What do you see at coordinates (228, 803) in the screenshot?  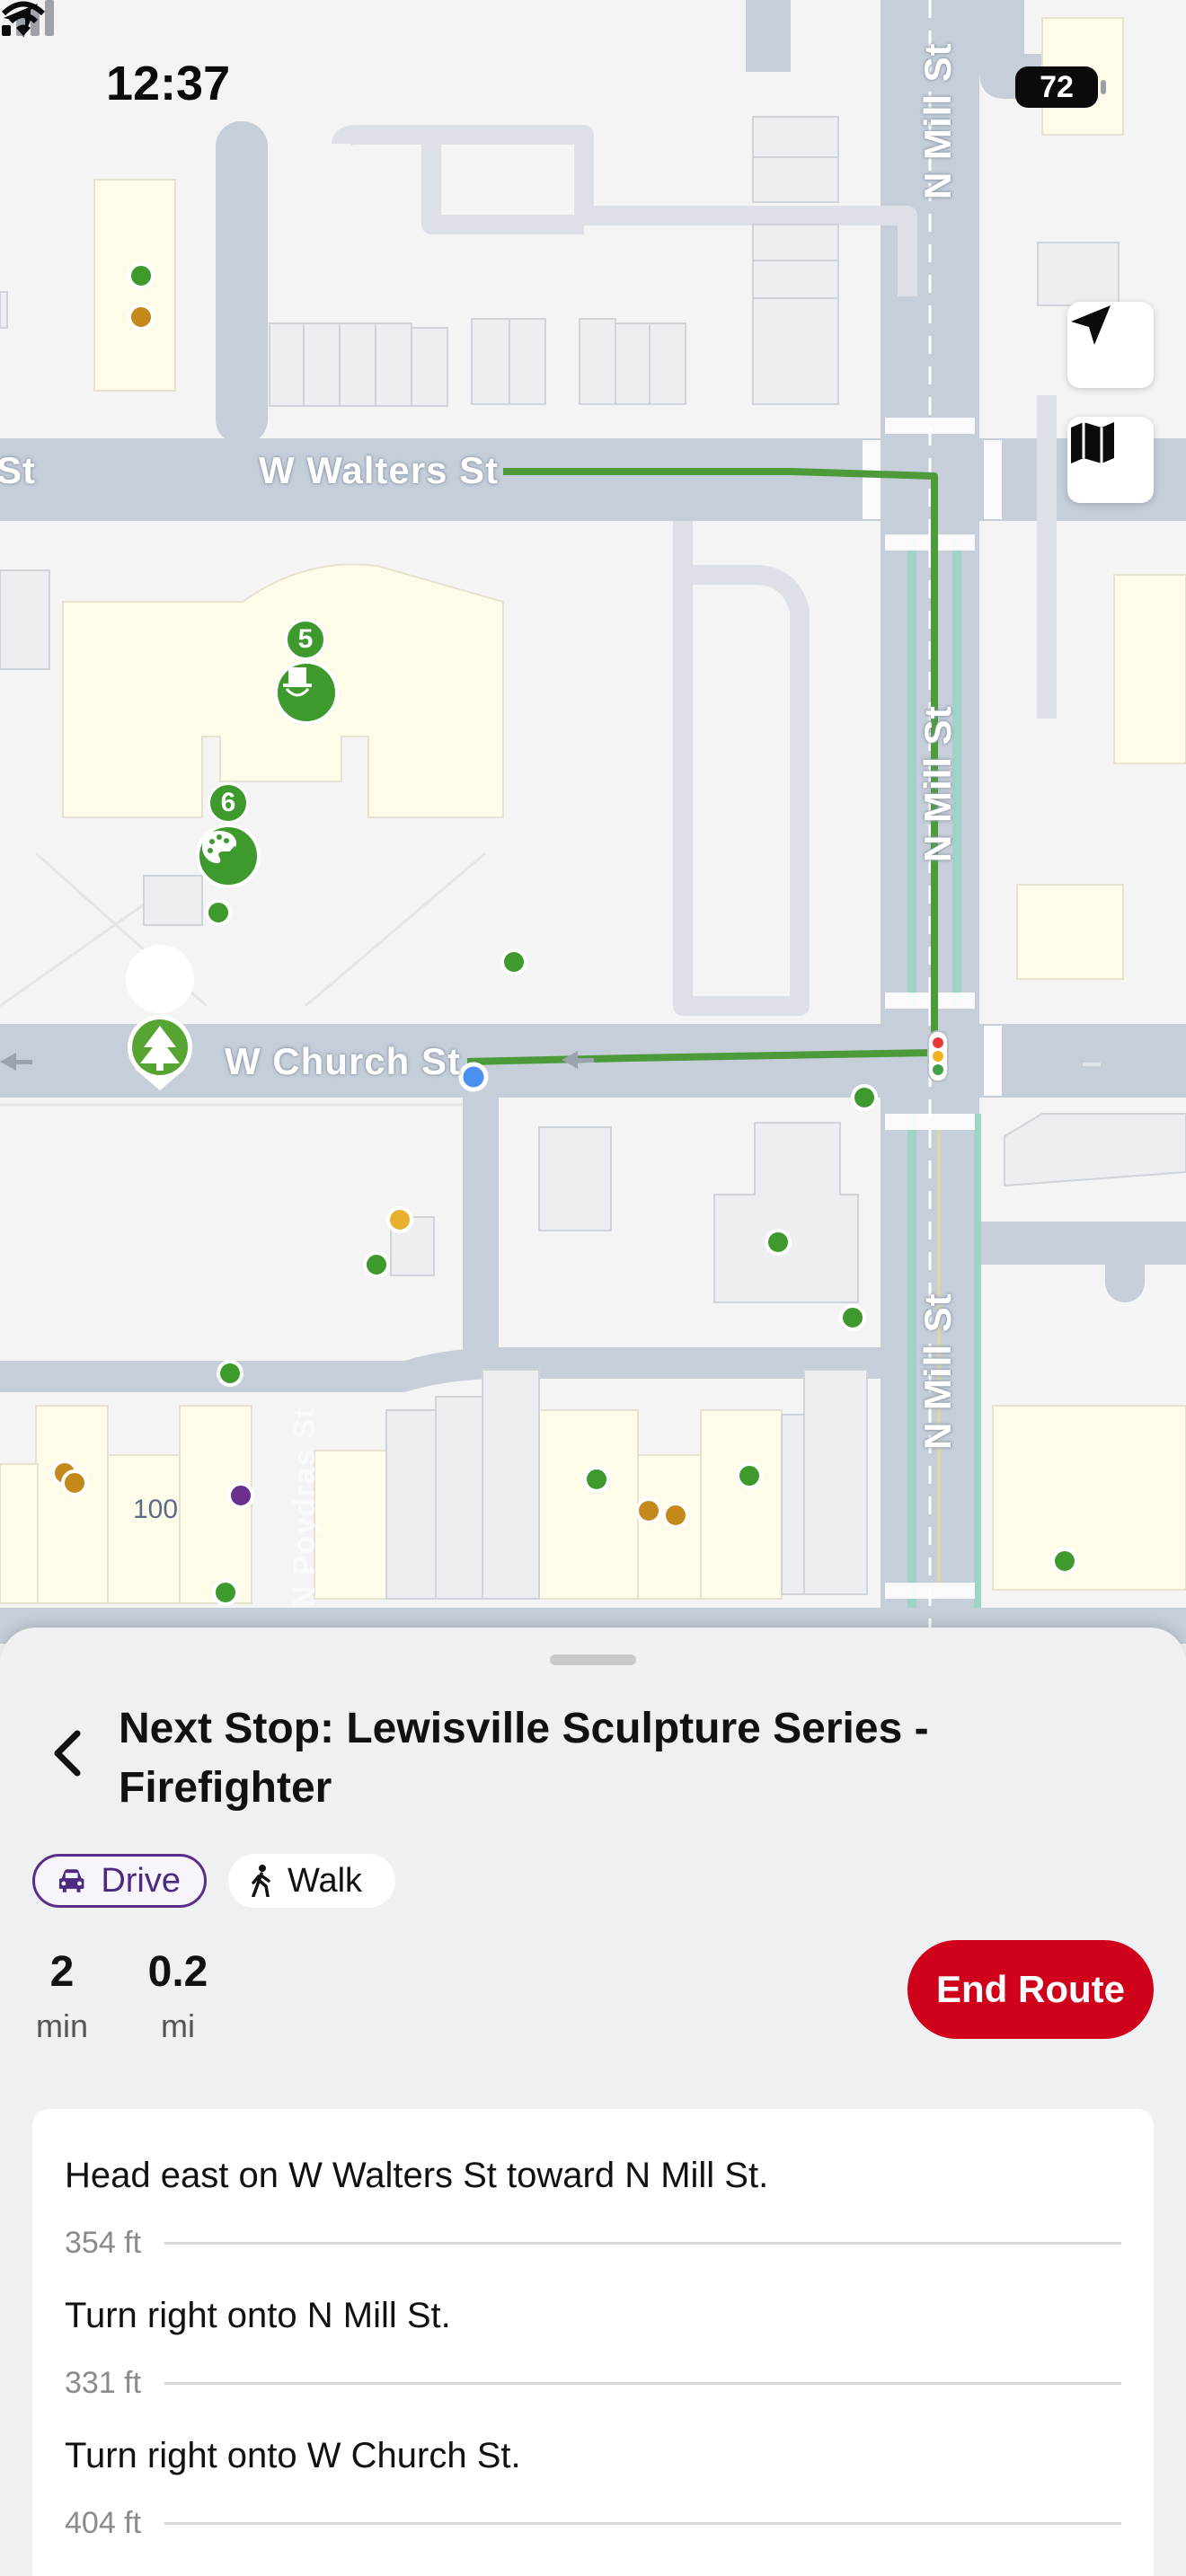 I see `stop-number-badge: 6` at bounding box center [228, 803].